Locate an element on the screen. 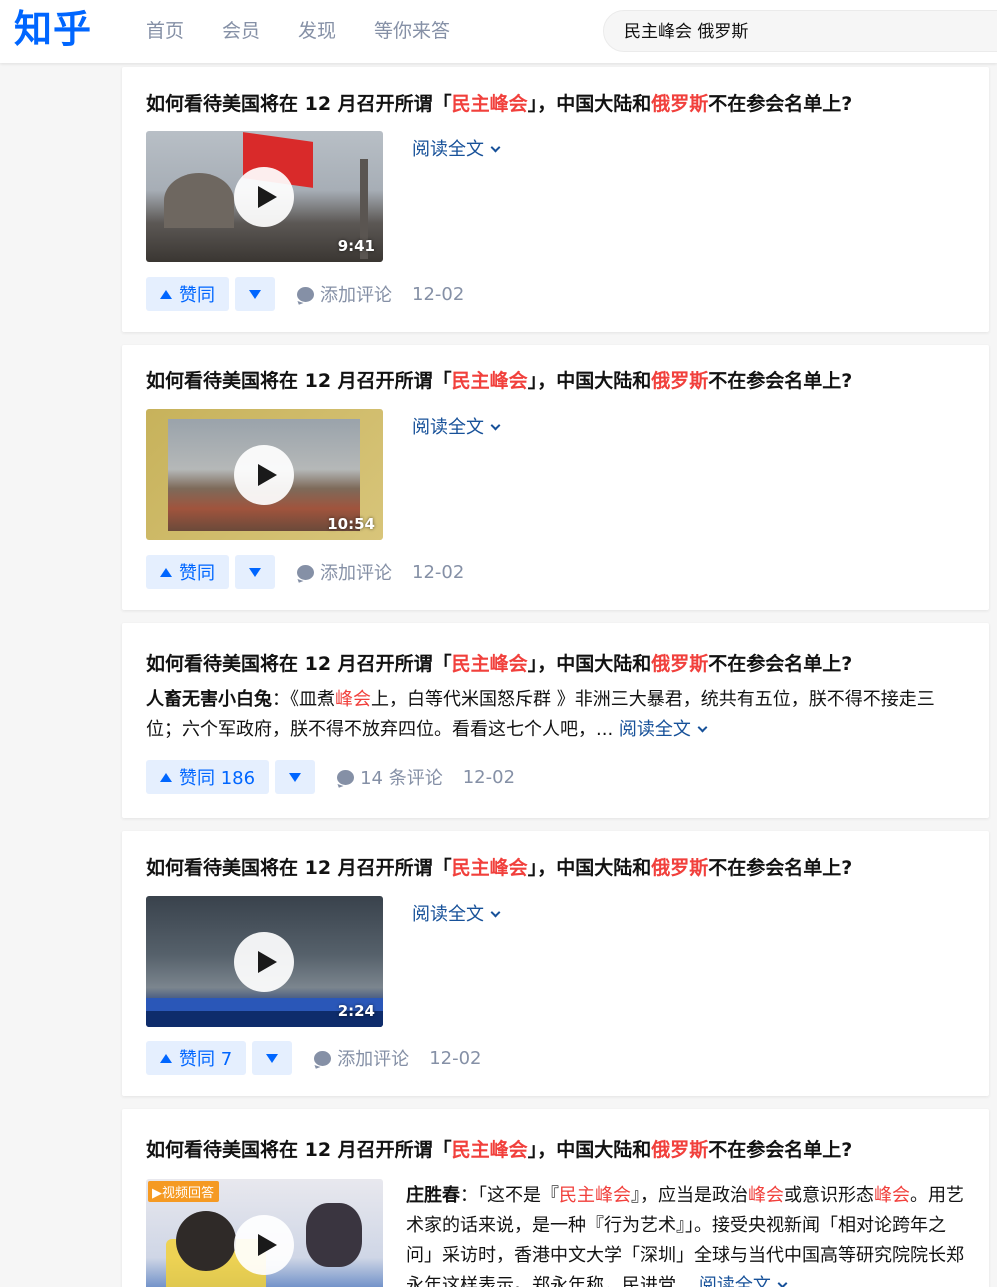 This screenshot has width=997, height=1287. comment-label: 14 条评论 is located at coordinates (401, 778).